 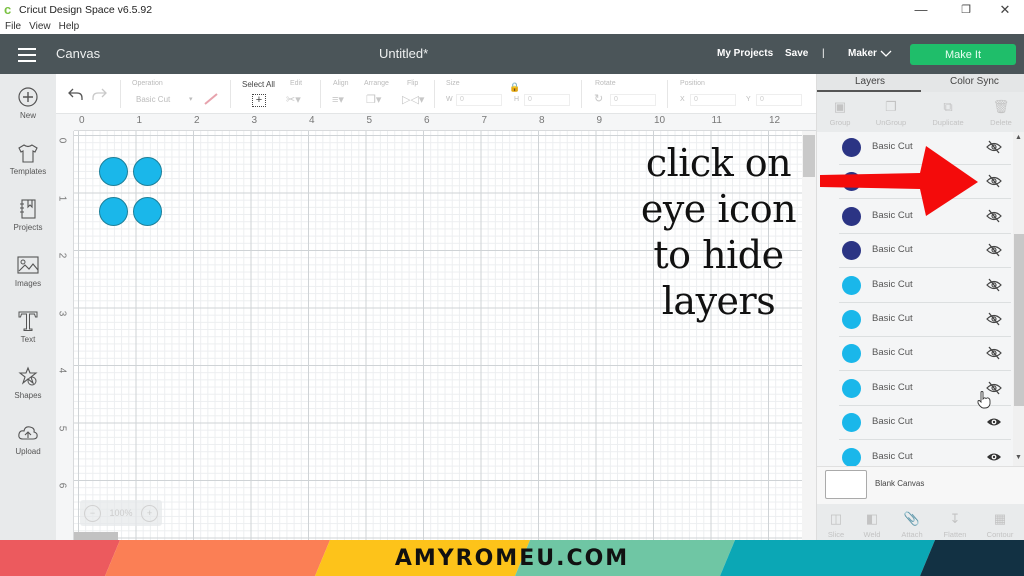 What do you see at coordinates (966, 9) in the screenshot?
I see `restore-button: ❐` at bounding box center [966, 9].